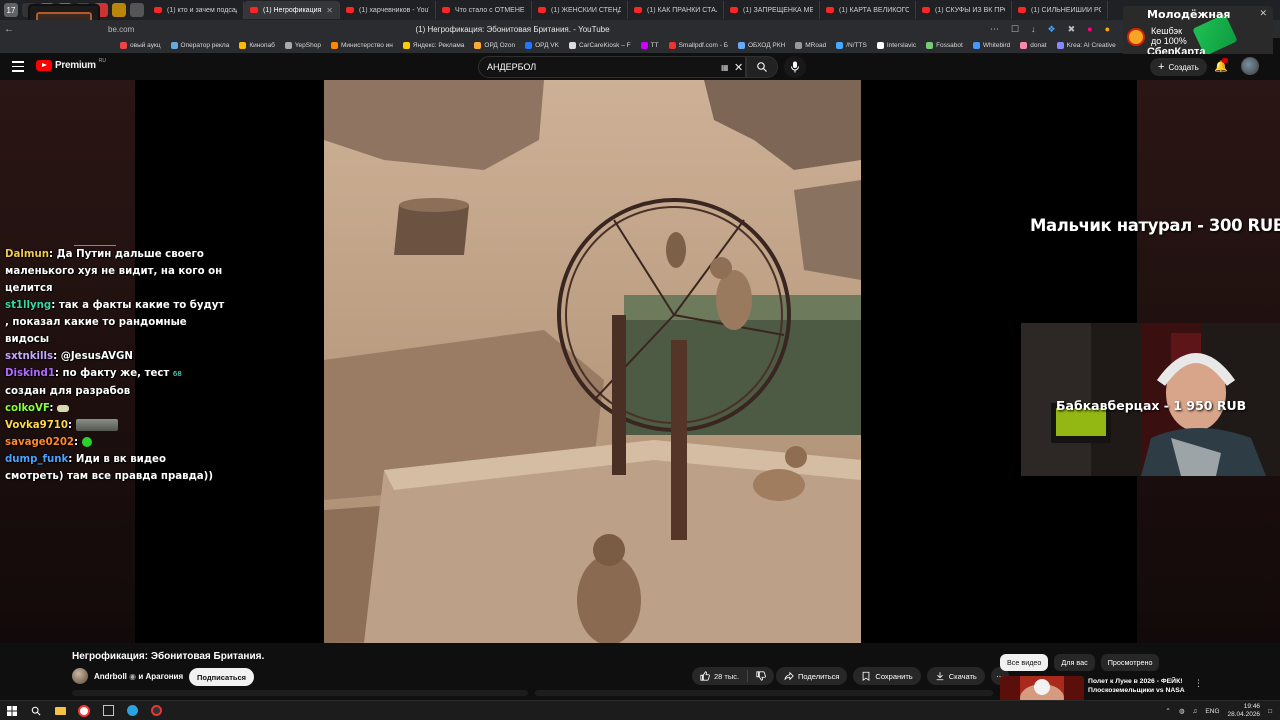 The height and width of the screenshot is (720, 1280). What do you see at coordinates (1167, 711) in the screenshot?
I see `tray-chevron-icon: ⌃` at bounding box center [1167, 711].